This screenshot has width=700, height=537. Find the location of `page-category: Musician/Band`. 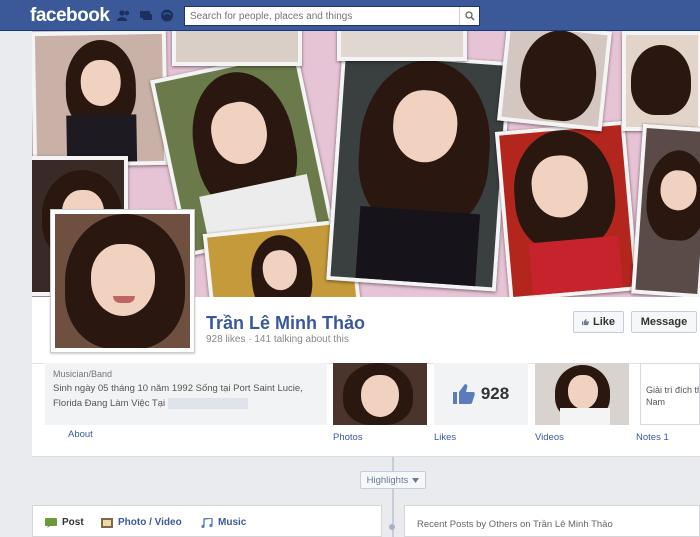

page-category: Musician/Band is located at coordinates (83, 374).